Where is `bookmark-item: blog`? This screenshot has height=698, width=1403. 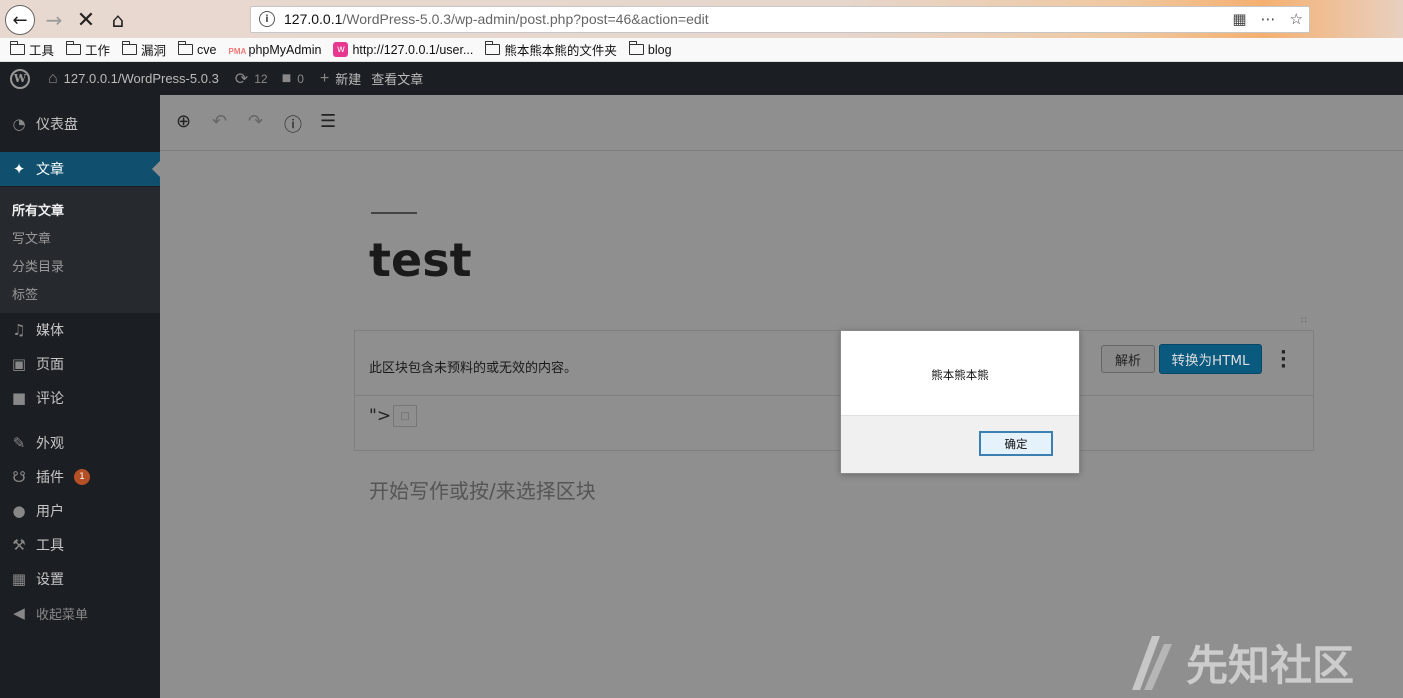 bookmark-item: blog is located at coordinates (650, 49).